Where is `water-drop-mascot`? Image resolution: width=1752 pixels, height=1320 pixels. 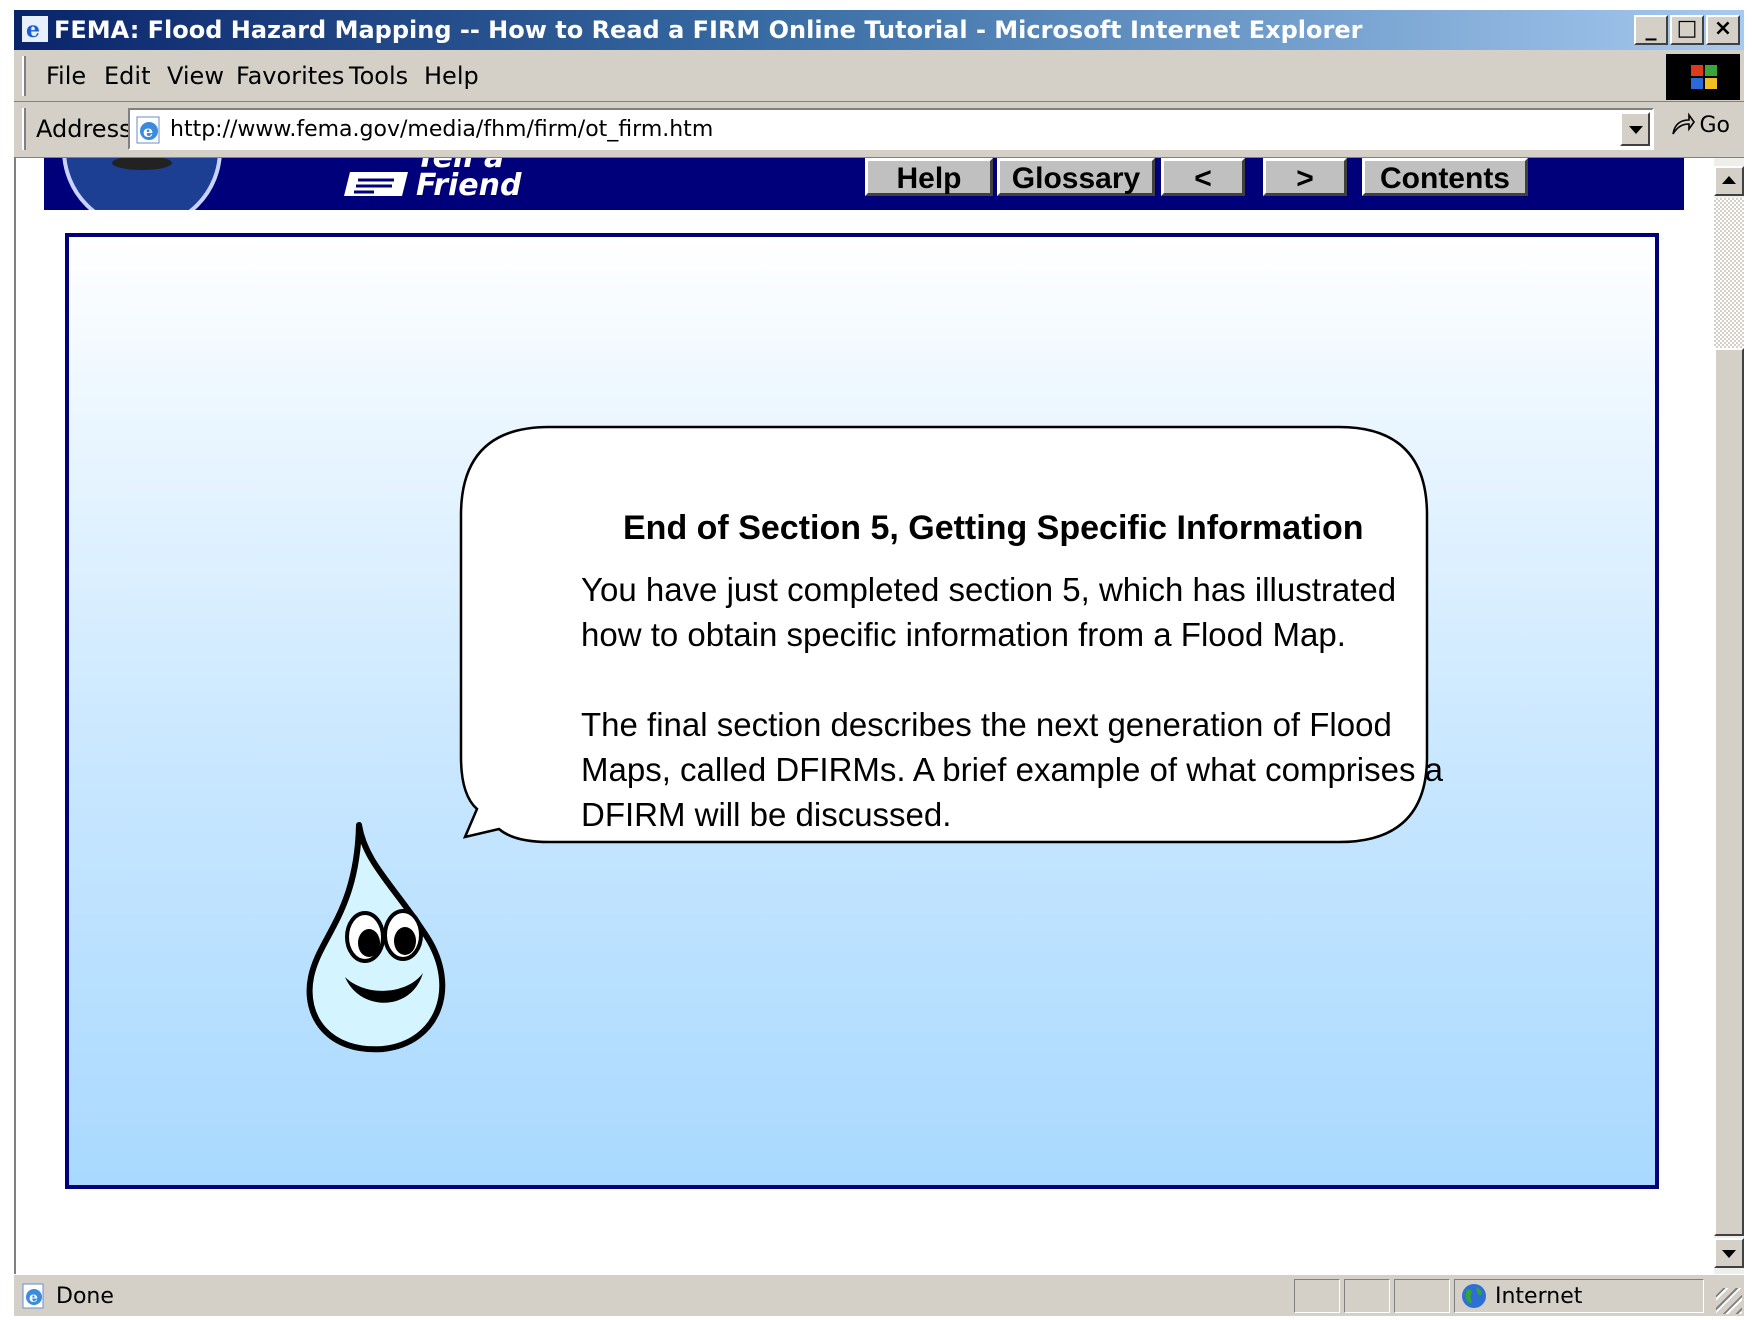
water-drop-mascot is located at coordinates (376, 937).